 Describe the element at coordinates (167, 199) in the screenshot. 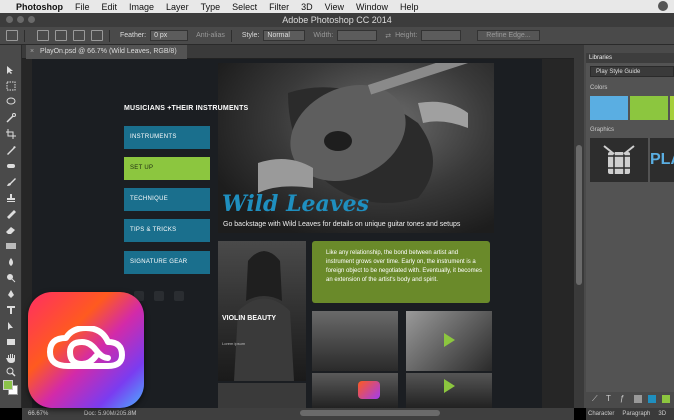

I see `nav-technique: TECHNIQUE` at that location.